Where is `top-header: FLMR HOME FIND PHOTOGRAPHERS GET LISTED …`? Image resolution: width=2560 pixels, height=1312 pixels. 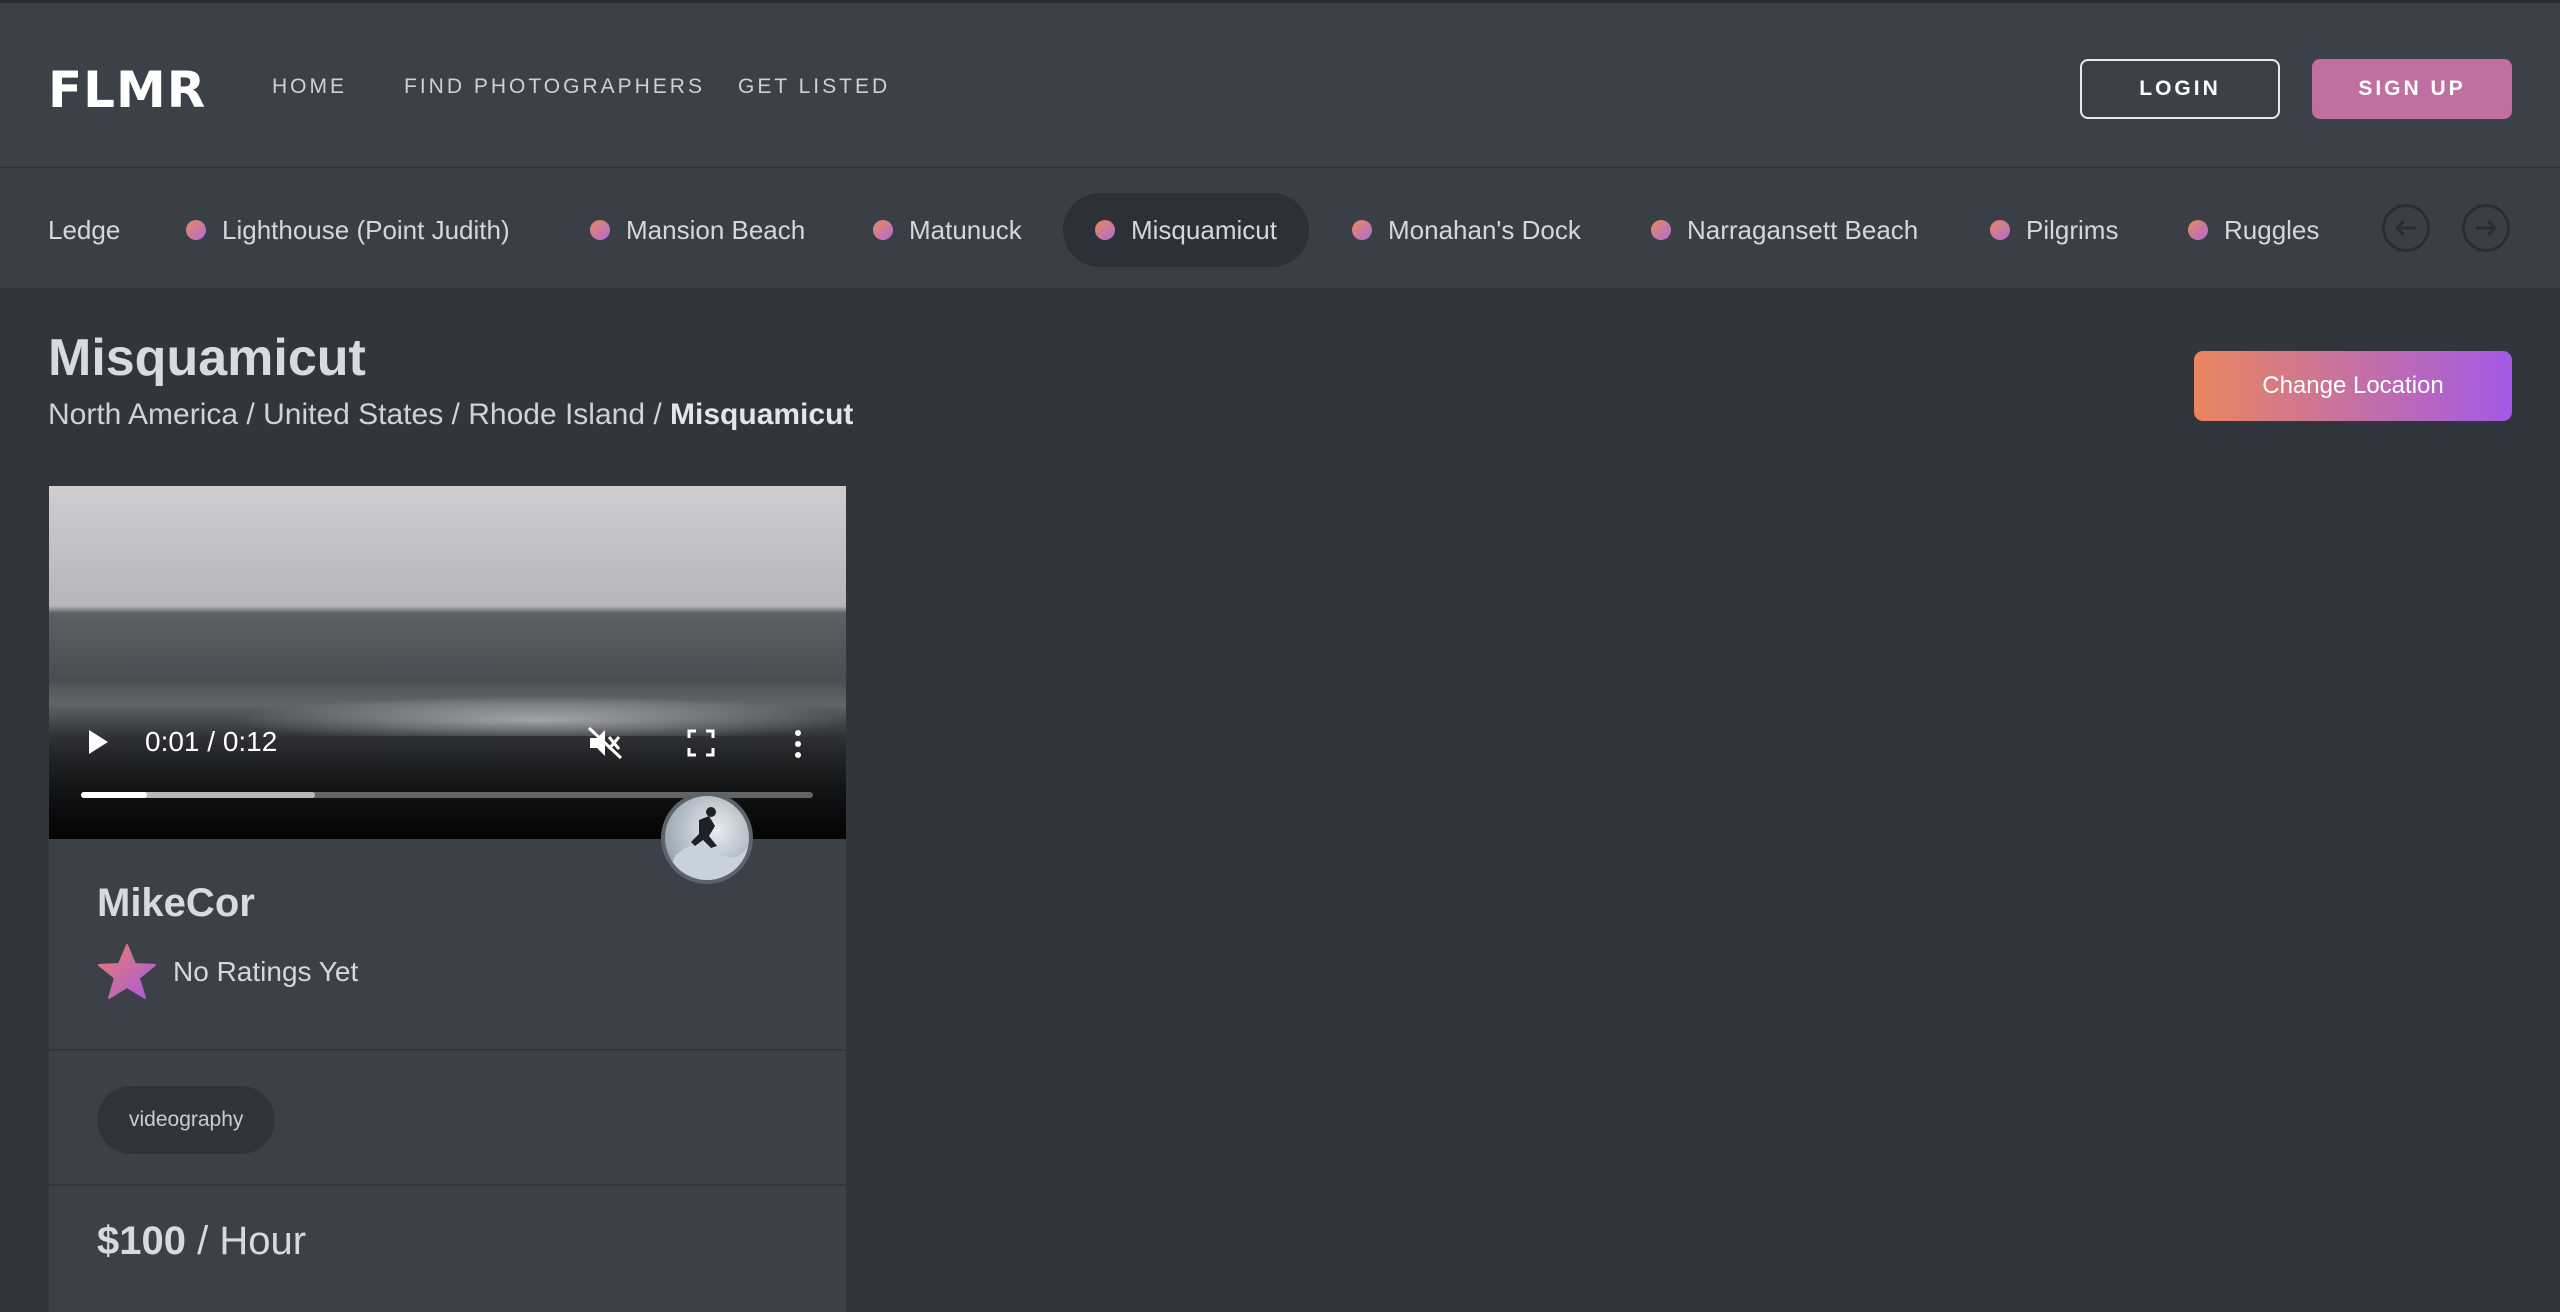
top-header: FLMR HOME FIND PHOTOGRAPHERS GET LISTED … is located at coordinates (1280, 85).